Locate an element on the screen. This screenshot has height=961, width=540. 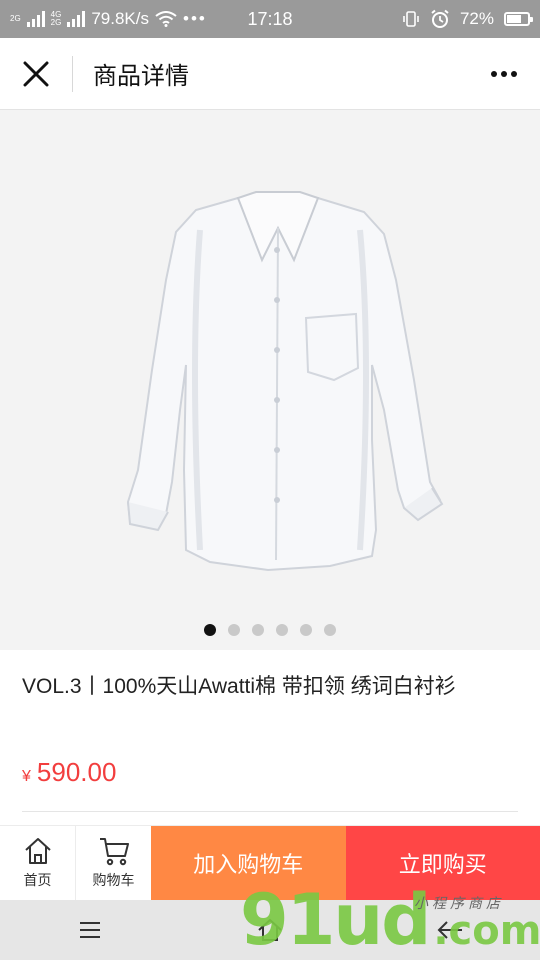
nav-divider is located at coordinates (72, 74).